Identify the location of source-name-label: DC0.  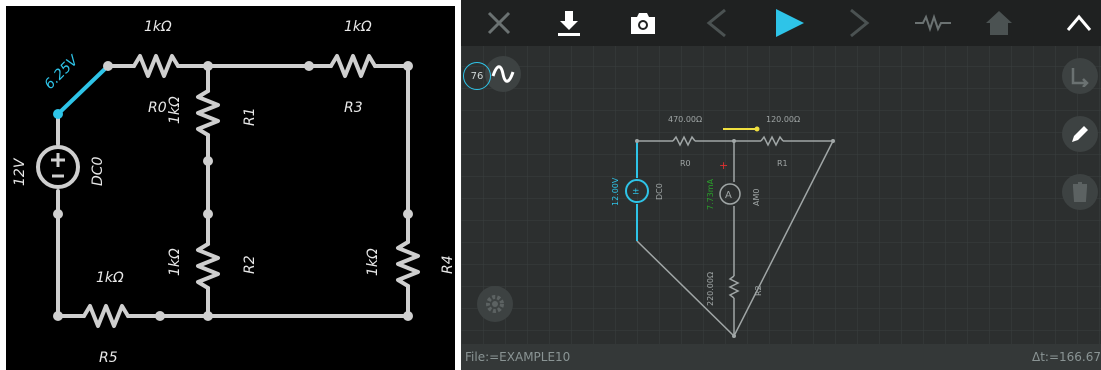
(98, 171).